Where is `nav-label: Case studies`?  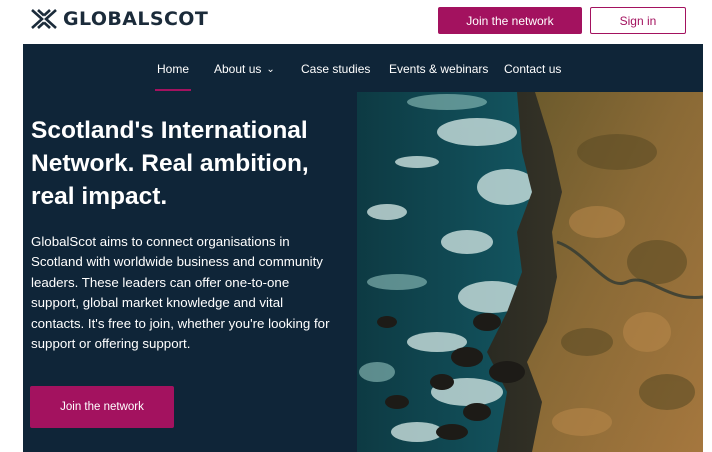
nav-label: Case studies is located at coordinates (336, 69).